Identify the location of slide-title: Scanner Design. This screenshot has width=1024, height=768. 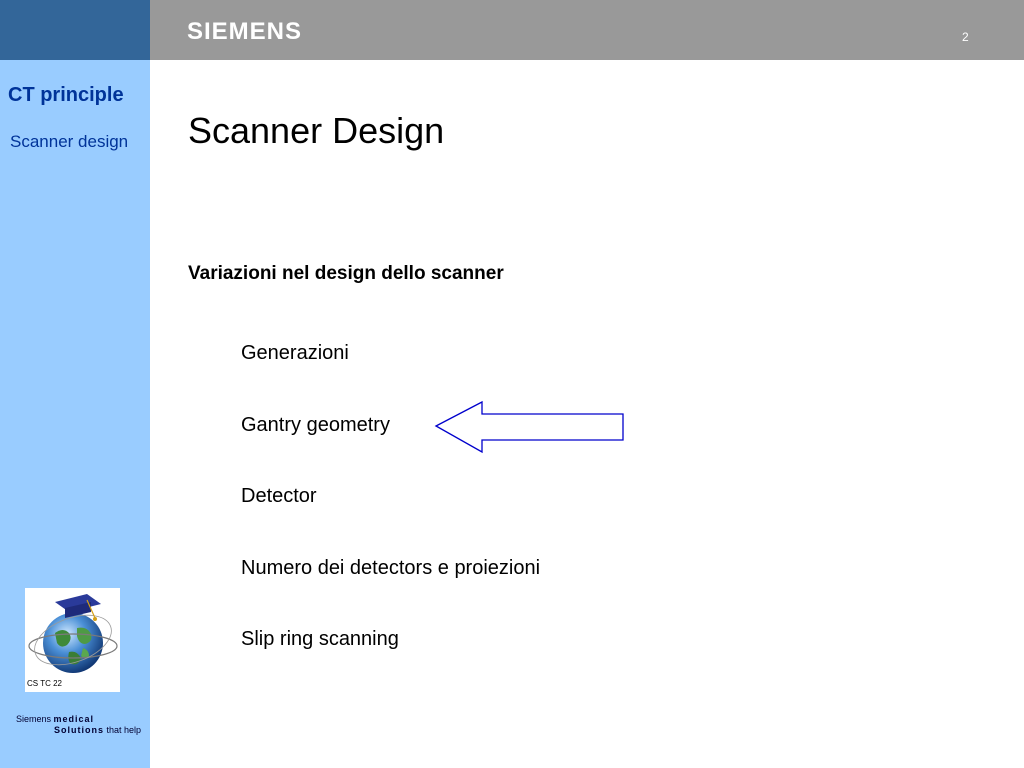
(316, 130).